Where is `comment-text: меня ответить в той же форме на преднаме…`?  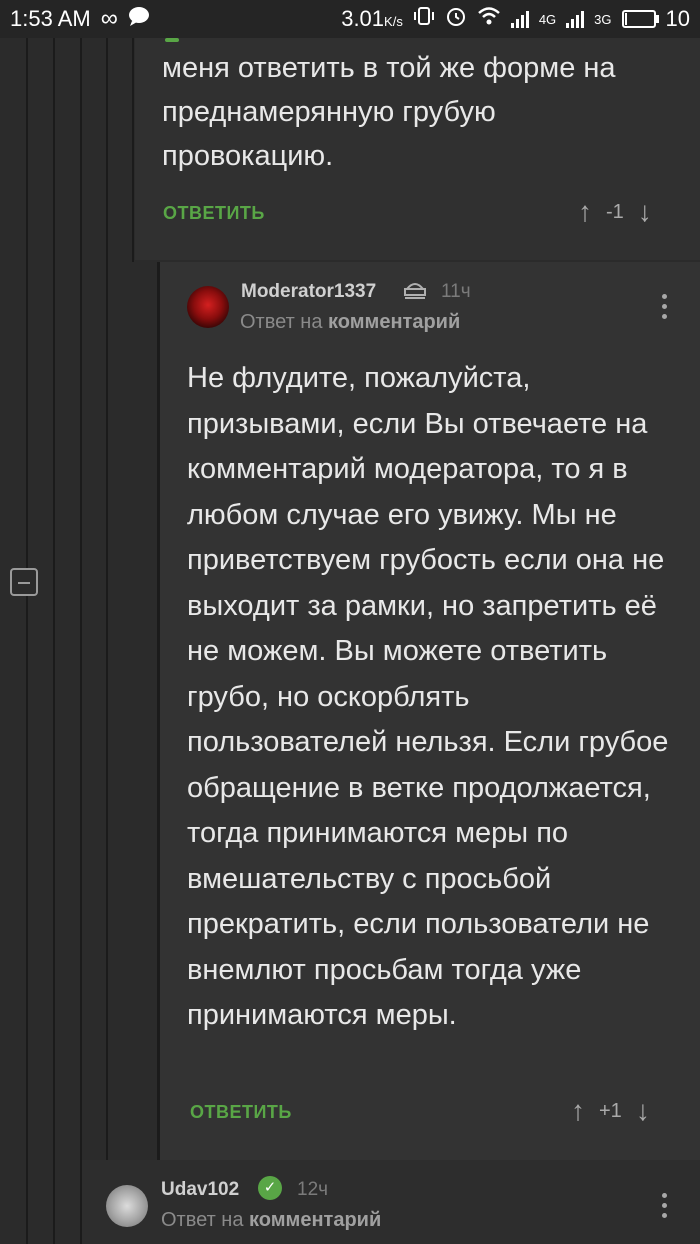
comment-text: меня ответить в той же форме на преднаме… is located at coordinates (389, 112).